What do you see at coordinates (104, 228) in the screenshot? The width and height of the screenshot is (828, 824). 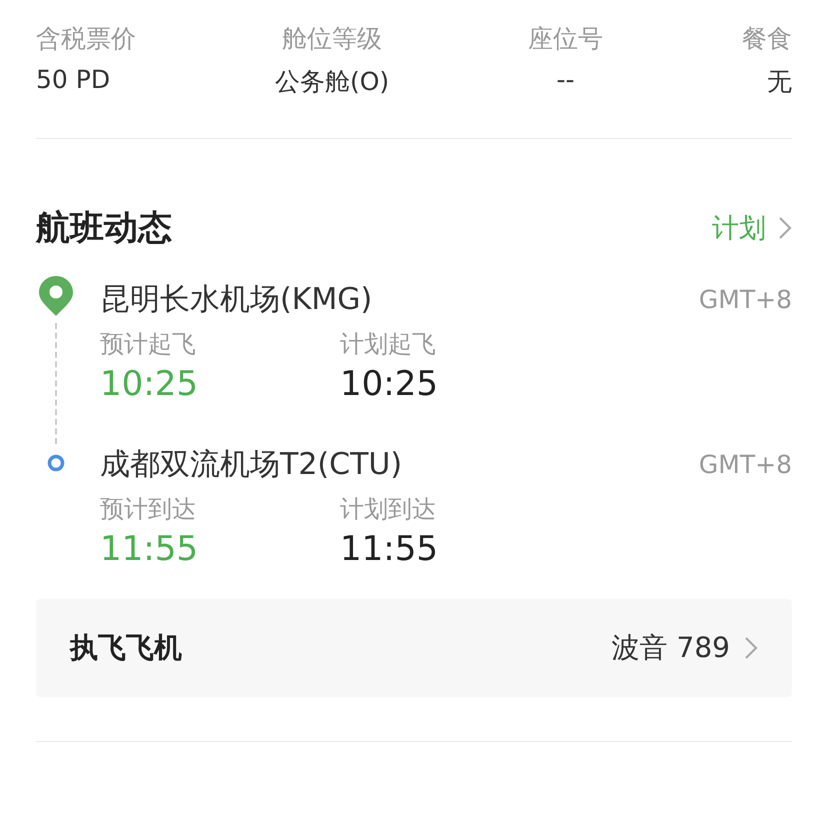 I see `section-title: 航班动态` at bounding box center [104, 228].